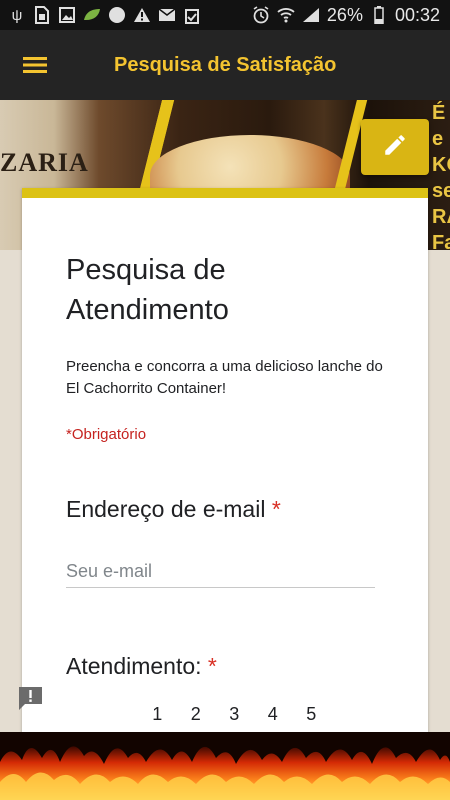 The height and width of the screenshot is (800, 450). Describe the element at coordinates (44, 162) in the screenshot. I see `banner-left-text: ZARIA` at that location.